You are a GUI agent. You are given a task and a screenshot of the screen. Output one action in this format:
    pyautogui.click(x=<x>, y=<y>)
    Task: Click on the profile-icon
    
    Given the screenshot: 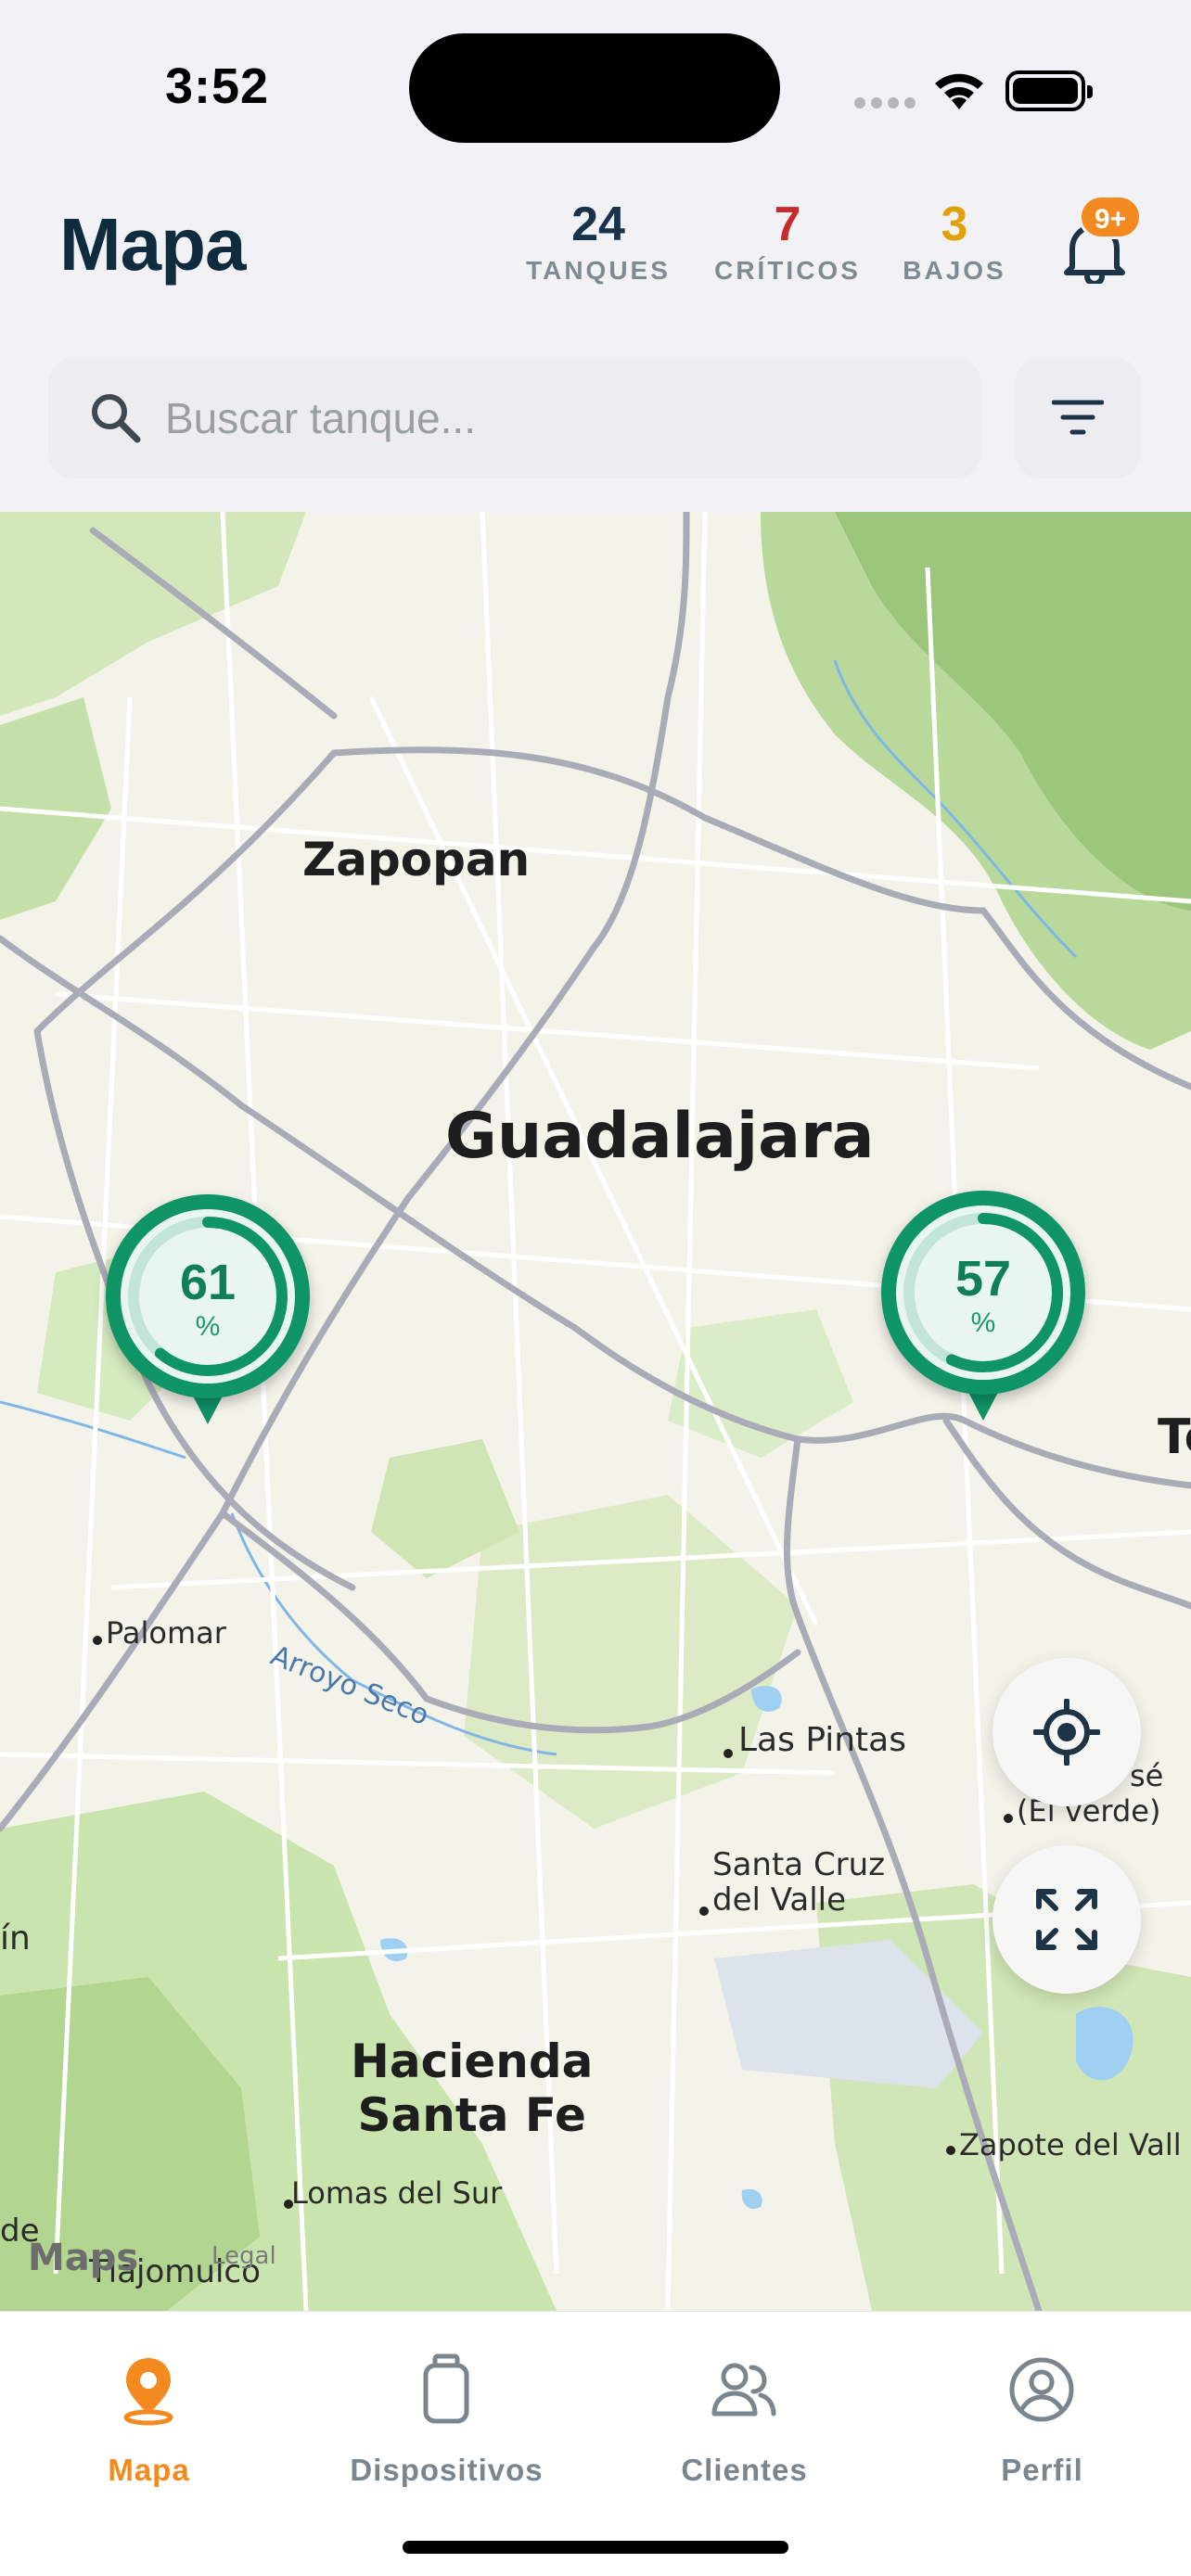 What is the action you would take?
    pyautogui.click(x=1041, y=2390)
    